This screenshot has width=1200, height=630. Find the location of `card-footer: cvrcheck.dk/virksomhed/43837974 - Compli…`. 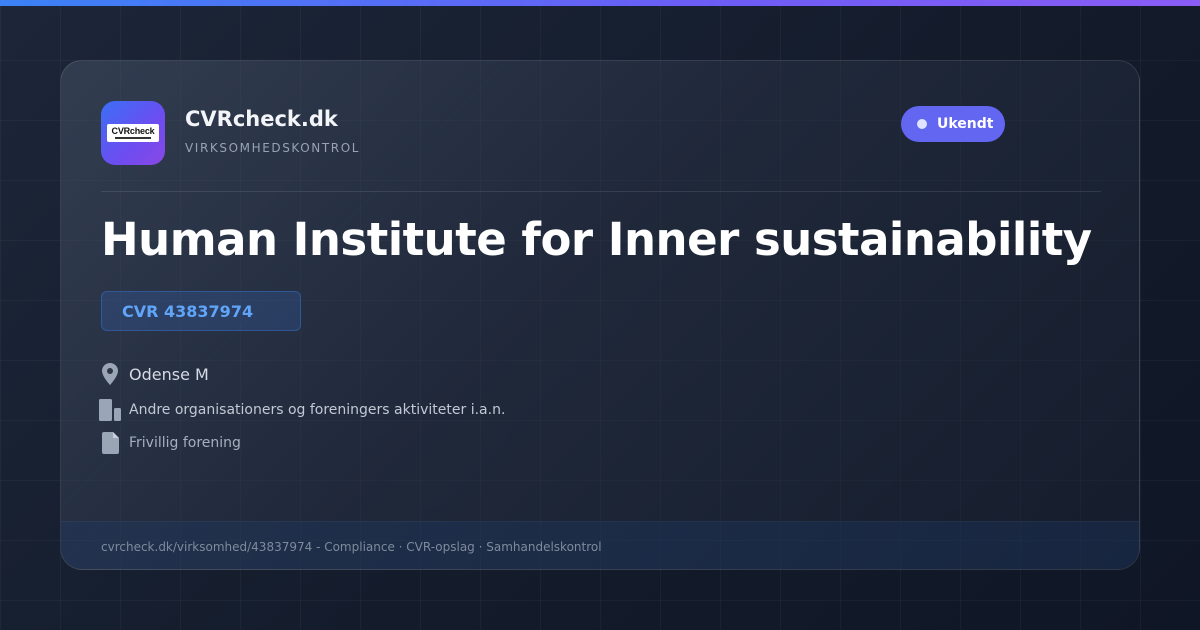

card-footer: cvrcheck.dk/virksomhed/43837974 - Compli… is located at coordinates (600, 545).